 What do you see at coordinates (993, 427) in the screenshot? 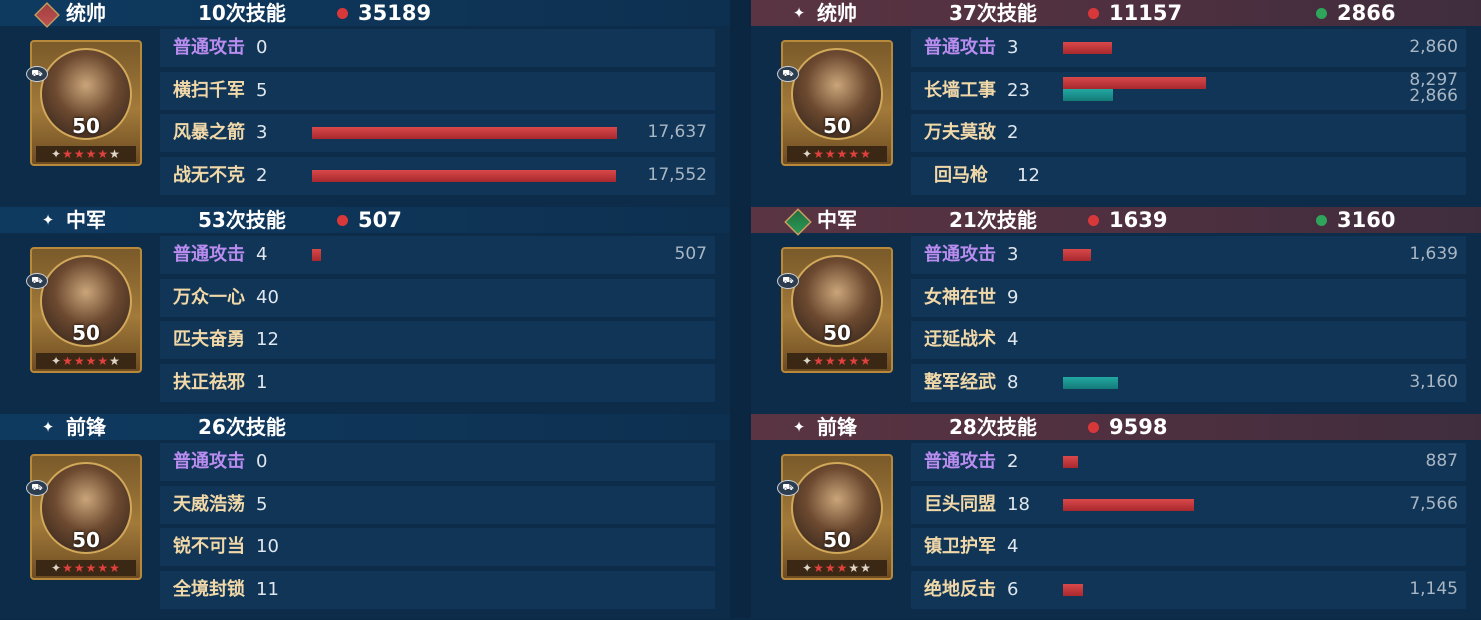
I see `skill-count-total: 28次技能` at bounding box center [993, 427].